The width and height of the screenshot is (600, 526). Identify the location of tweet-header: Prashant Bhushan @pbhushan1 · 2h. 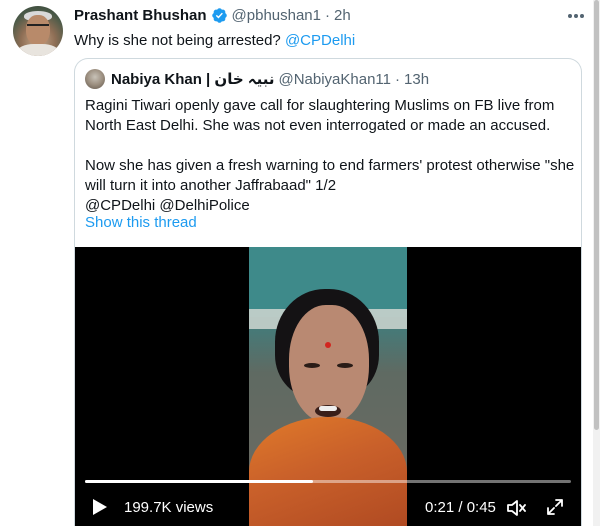
(212, 15).